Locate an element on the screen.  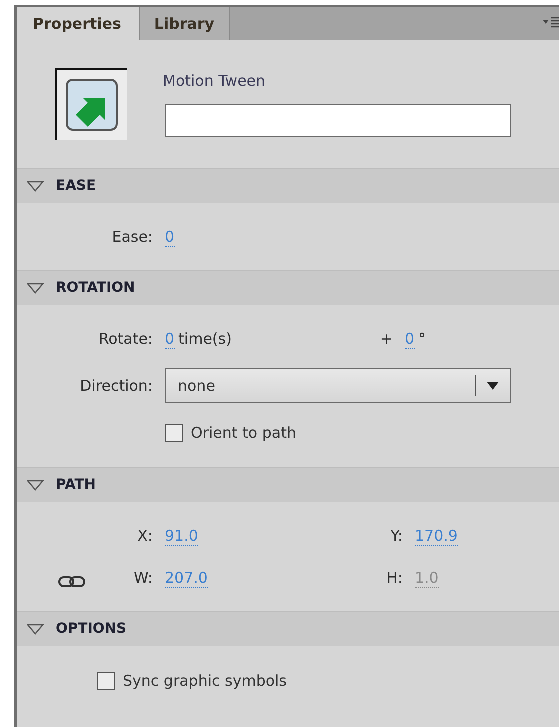
value-field: 170.9 is located at coordinates (436, 536).